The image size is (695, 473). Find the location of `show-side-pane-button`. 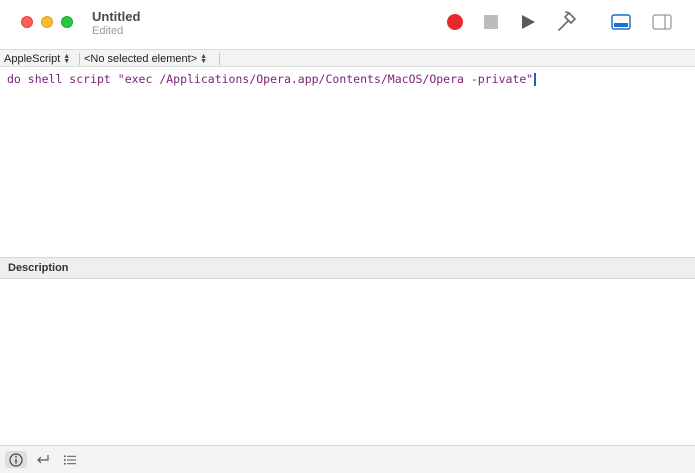

show-side-pane-button is located at coordinates (662, 22).